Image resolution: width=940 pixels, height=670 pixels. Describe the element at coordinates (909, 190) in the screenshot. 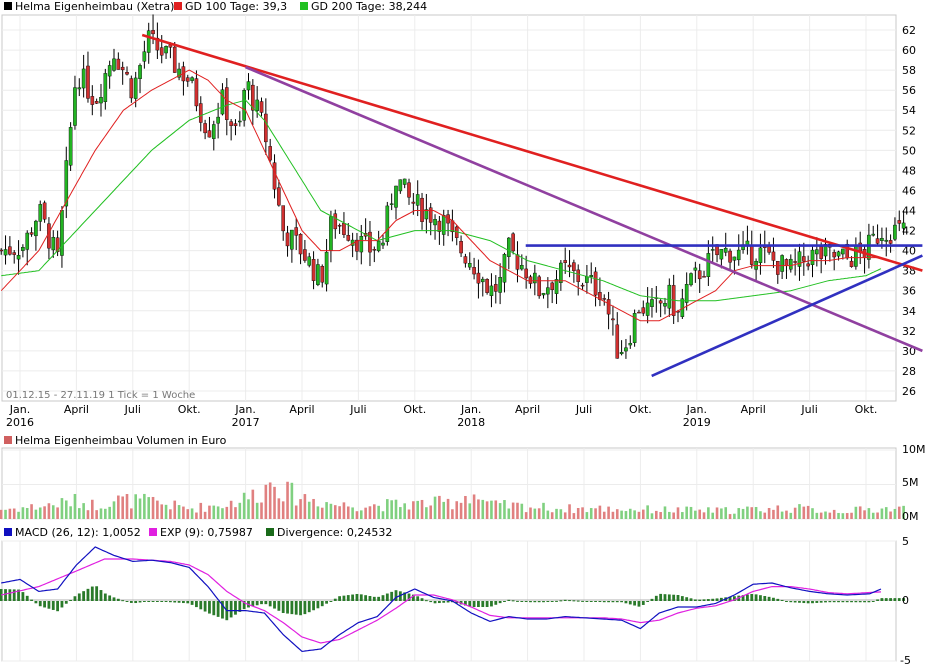

I see `price-tick-label: 46` at that location.